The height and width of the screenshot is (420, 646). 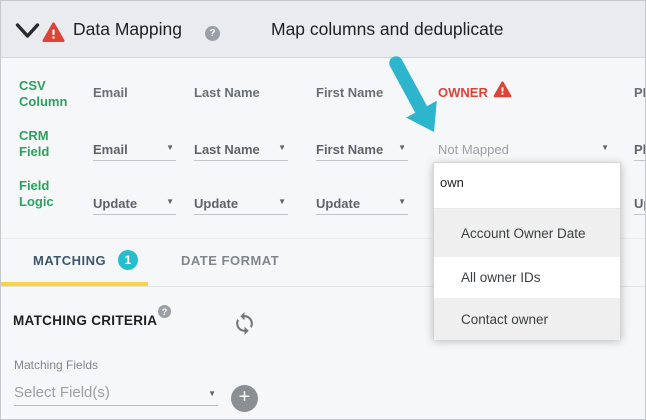 What do you see at coordinates (244, 398) in the screenshot?
I see `add-matching-field-button: +` at bounding box center [244, 398].